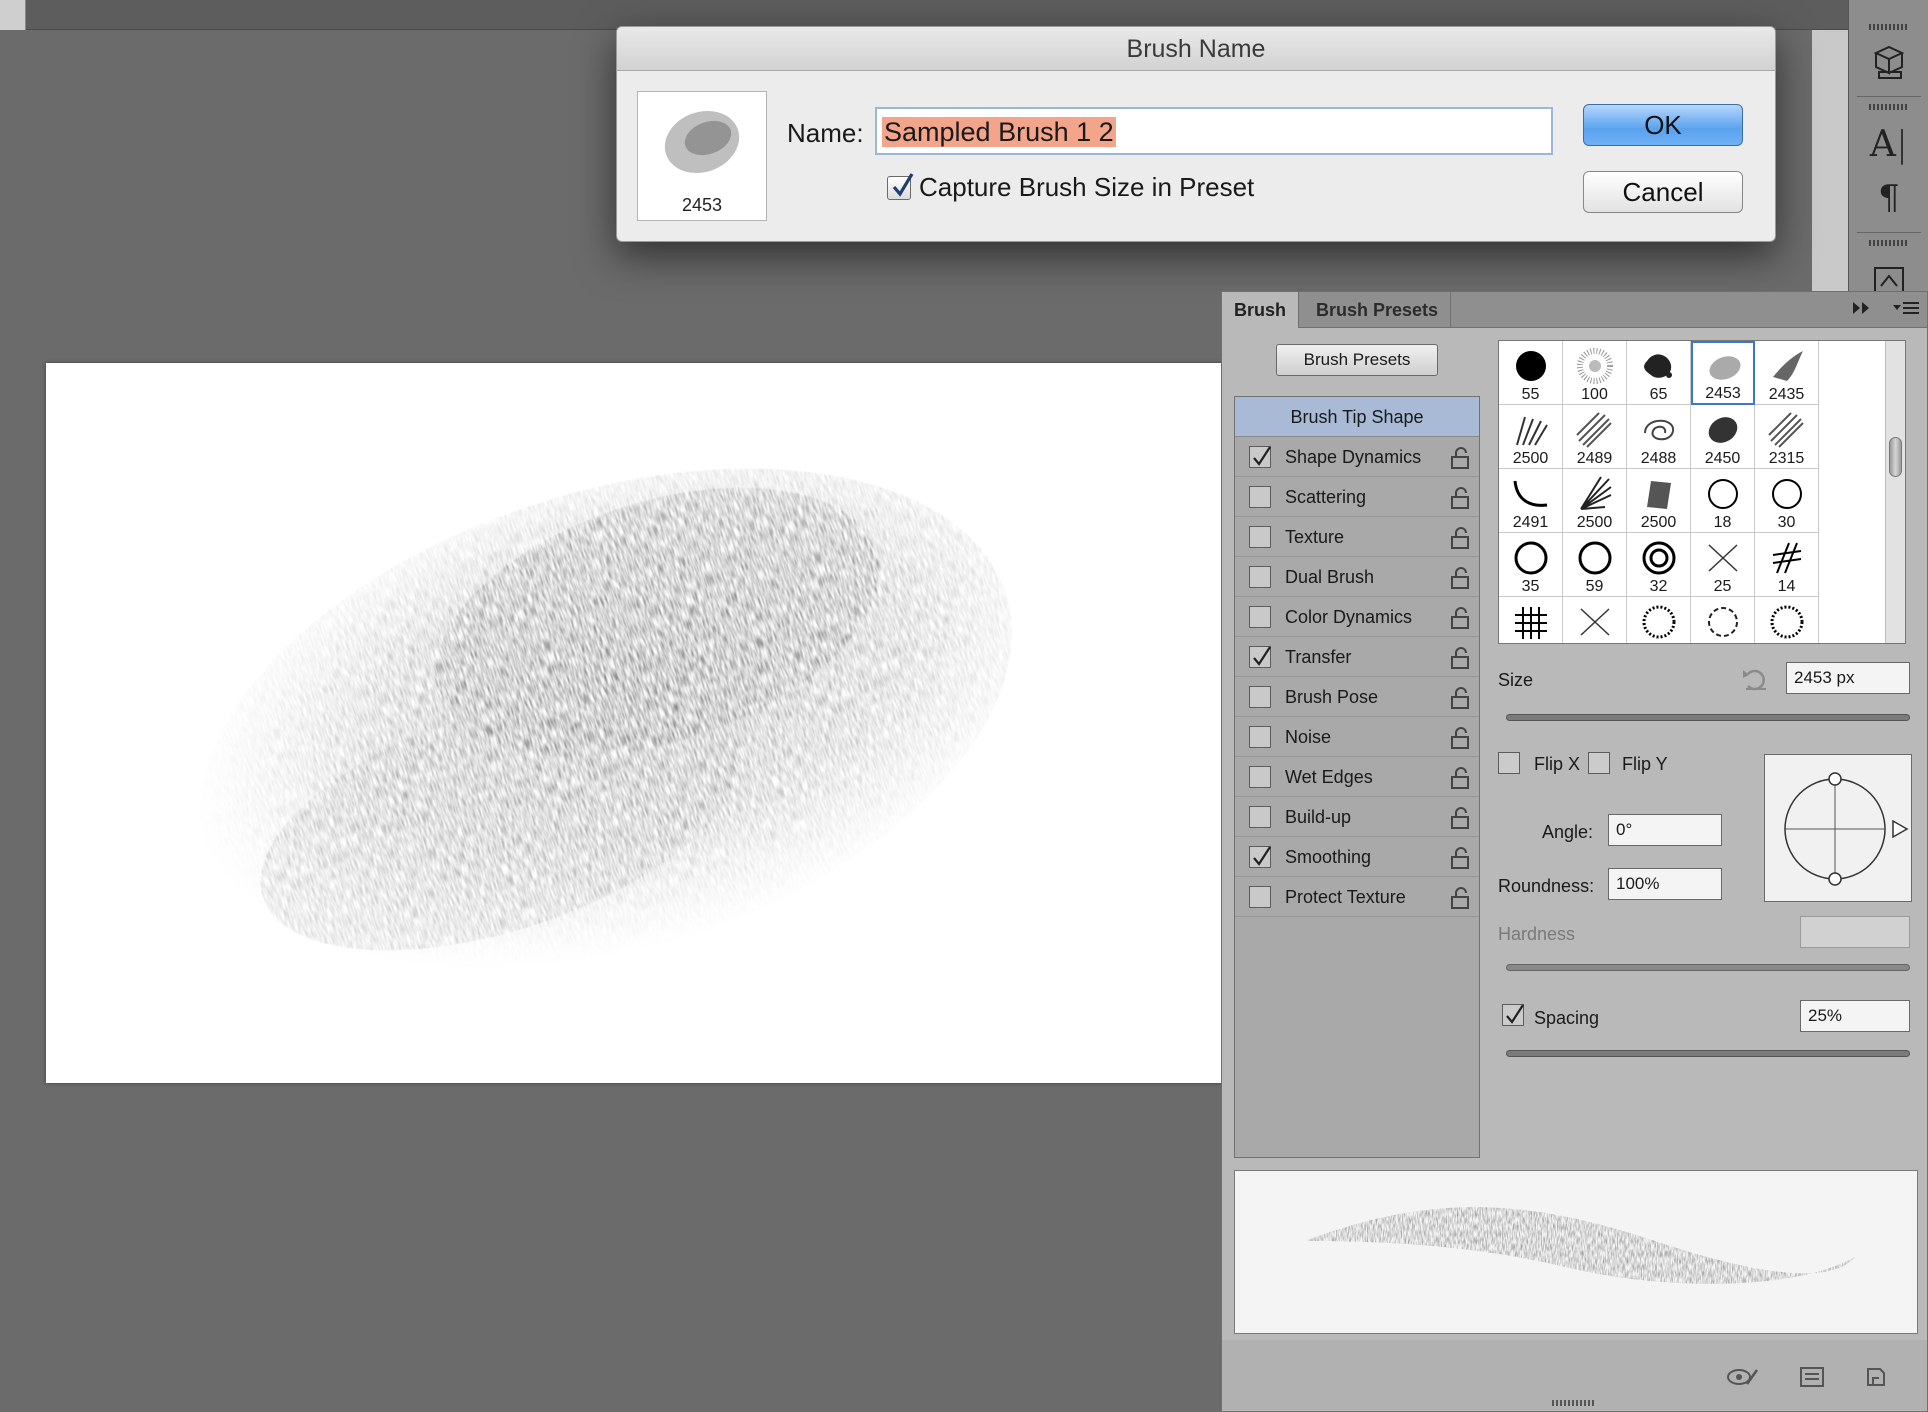 The width and height of the screenshot is (1928, 1412). What do you see at coordinates (1595, 565) in the screenshot?
I see `brush-tip: 59` at bounding box center [1595, 565].